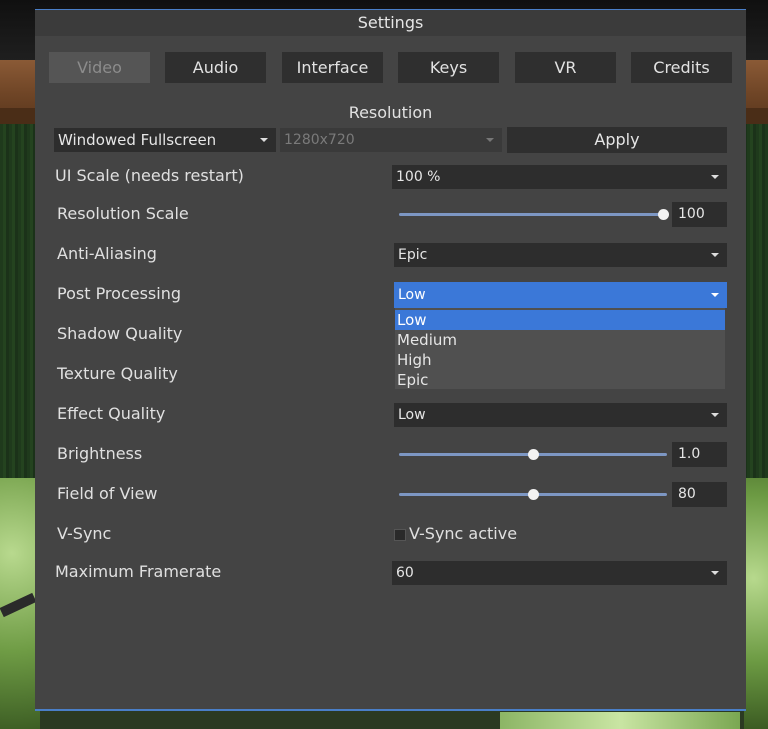 This screenshot has width=768, height=729. Describe the element at coordinates (463, 534) in the screenshot. I see `vsync-checkbox-label: V-Sync active` at that location.